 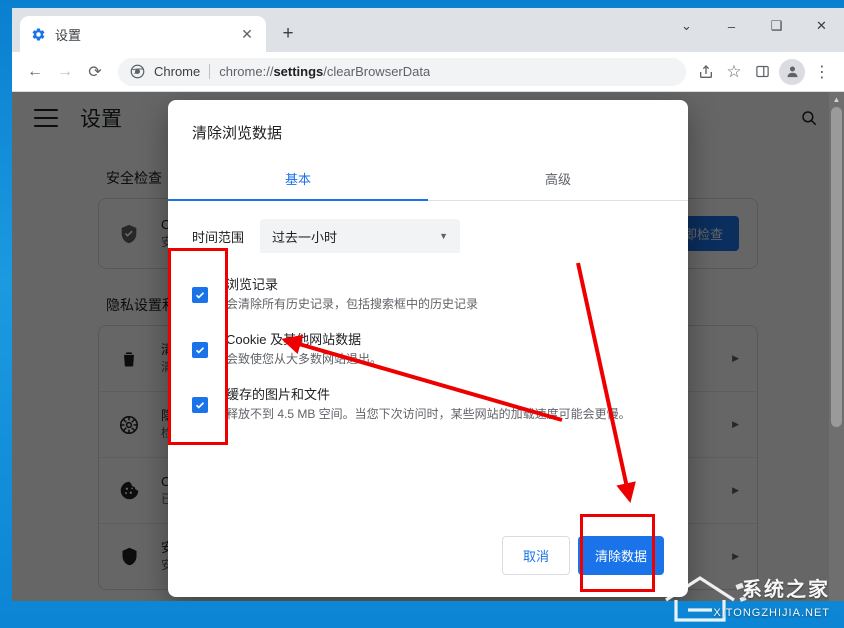 I want to click on minimize-button: –, so click(x=731, y=26).